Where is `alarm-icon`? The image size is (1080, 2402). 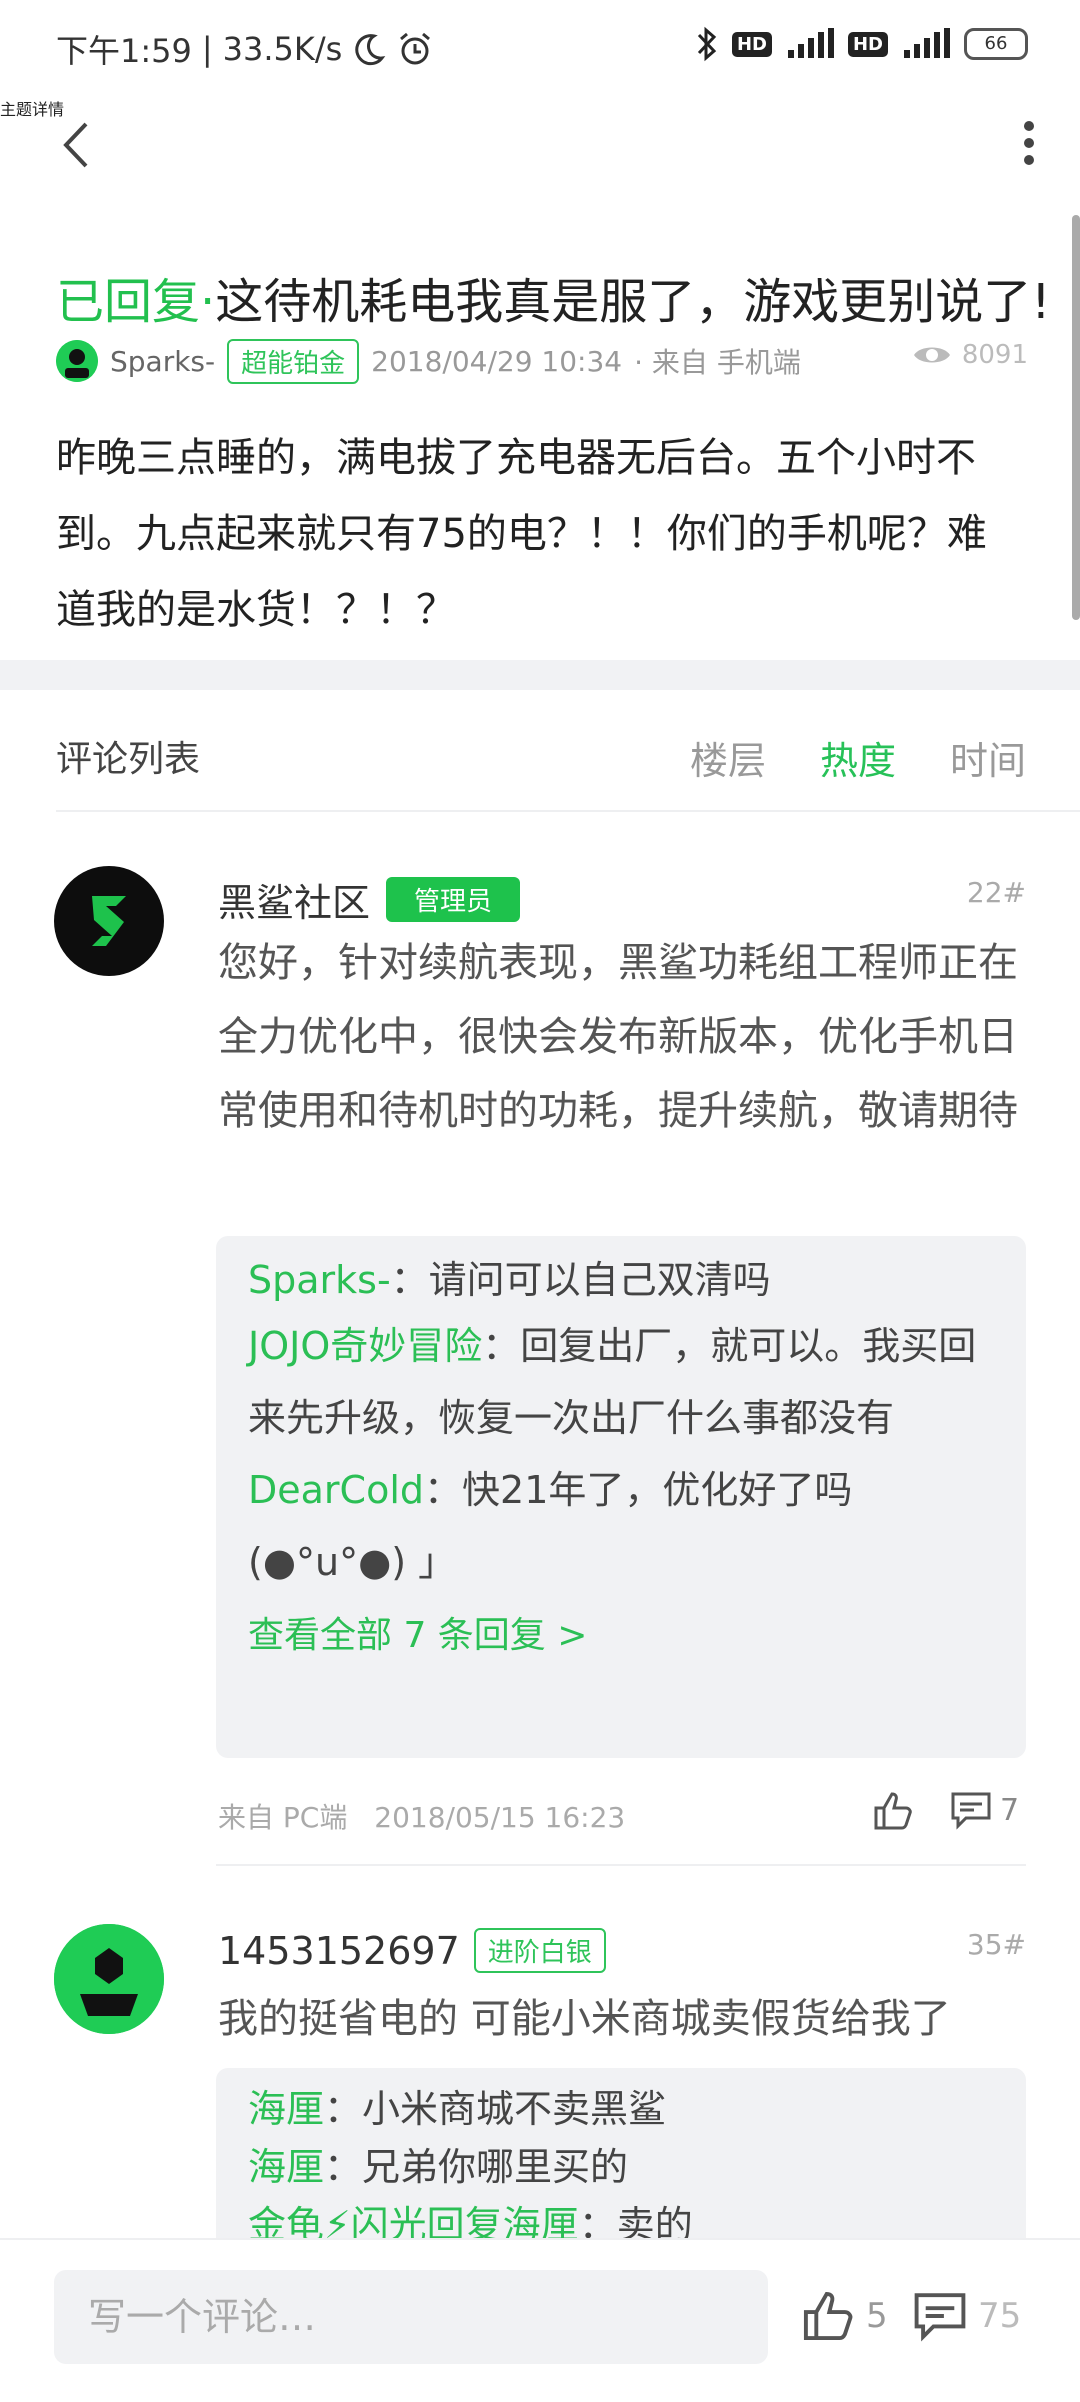
alarm-icon is located at coordinates (415, 49).